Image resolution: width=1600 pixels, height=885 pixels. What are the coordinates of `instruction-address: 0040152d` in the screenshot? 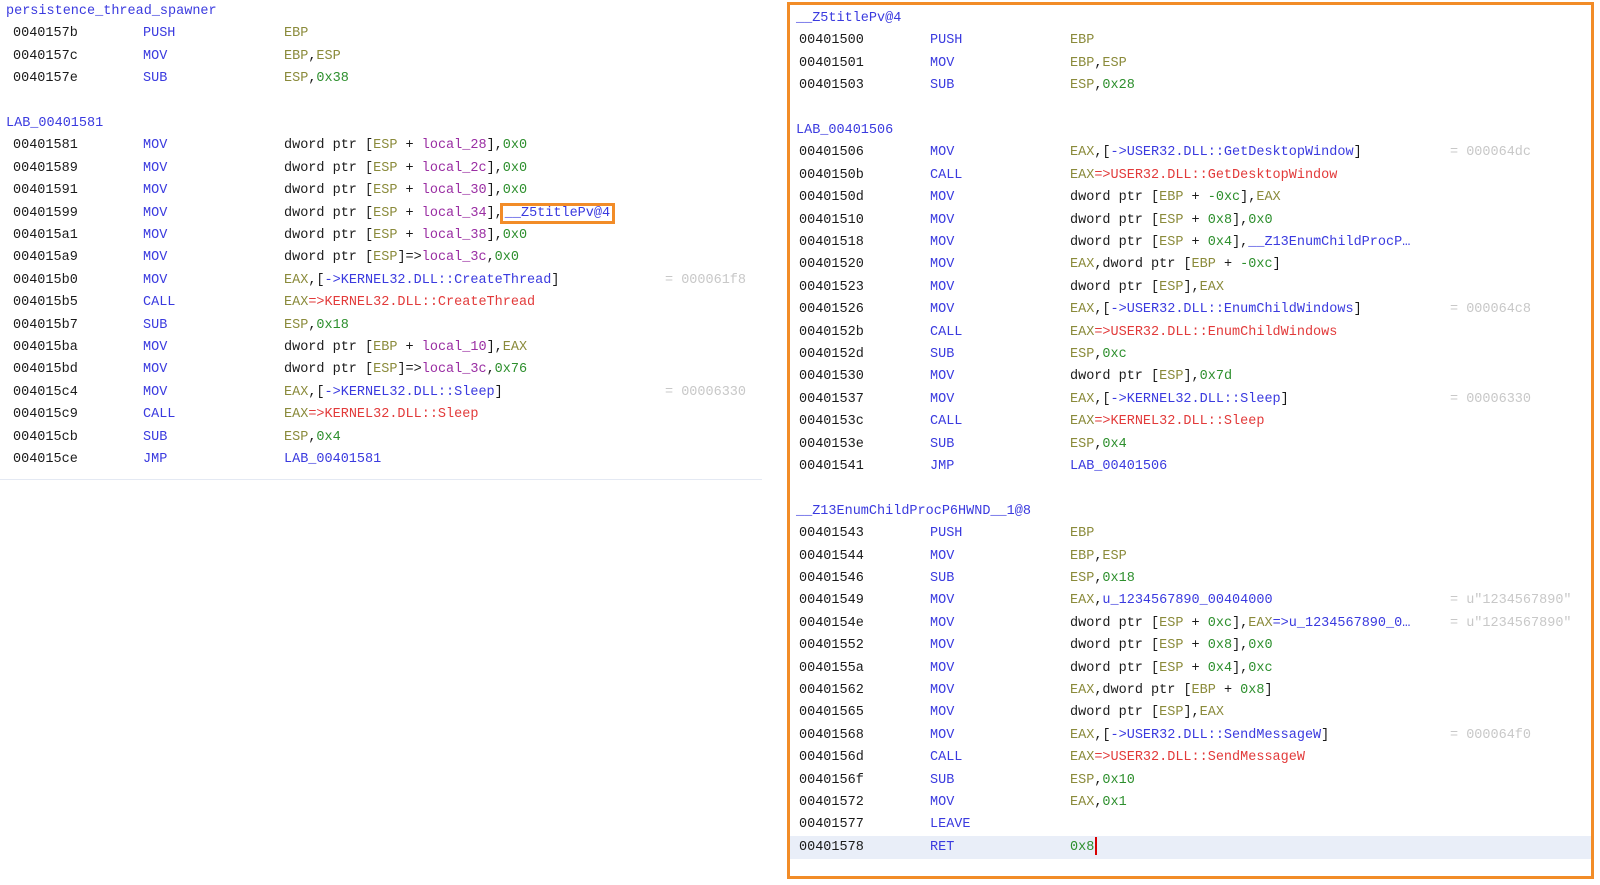 It's located at (831, 354).